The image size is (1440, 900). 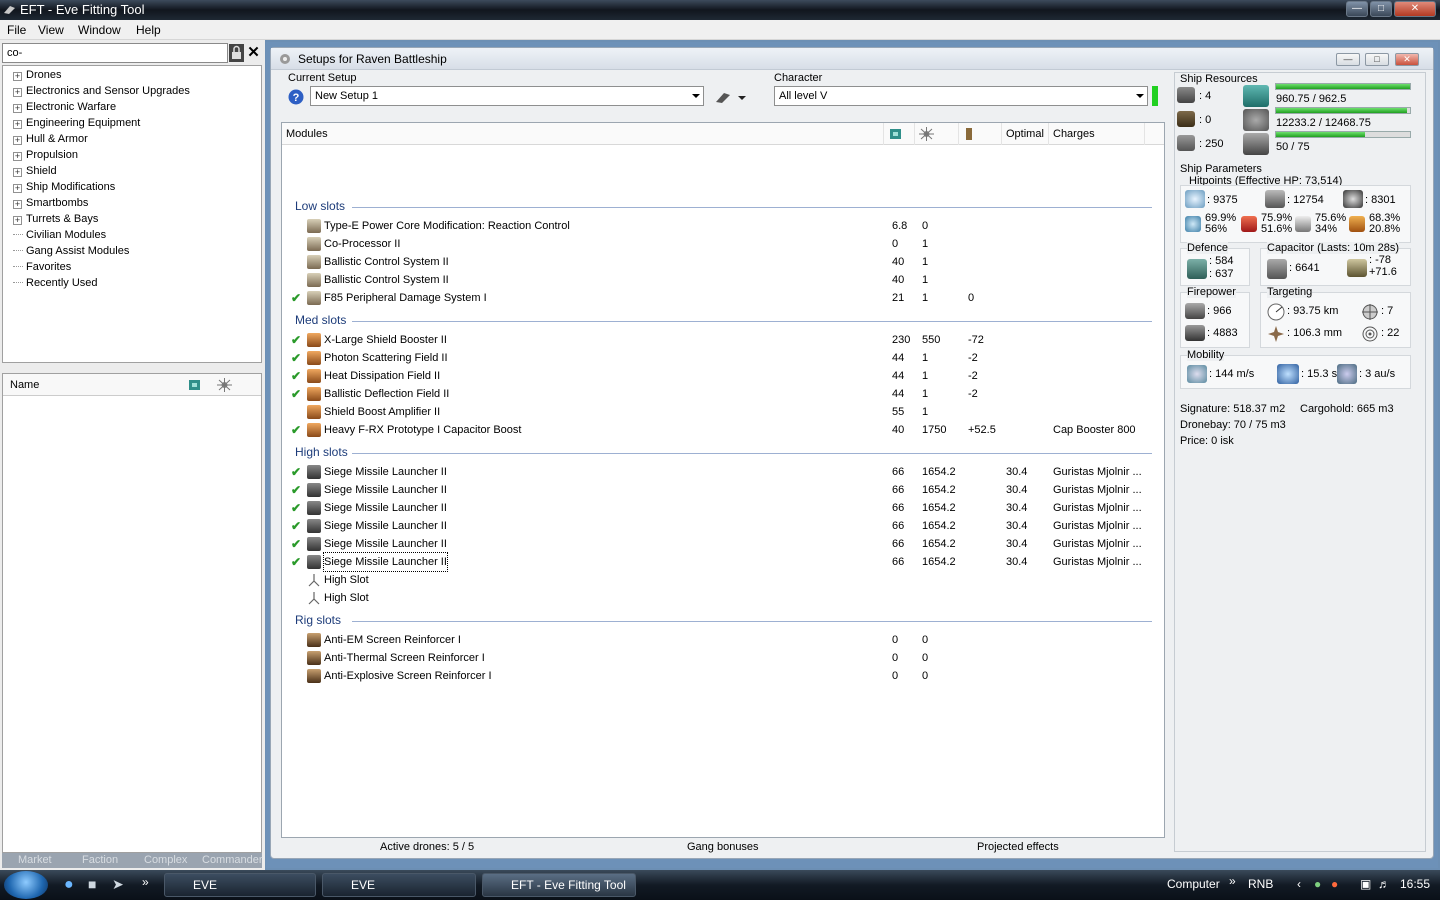 I want to click on module-row: Anti-Thermal Screen Reinforcer I 0 0, so click(x=722, y=658).